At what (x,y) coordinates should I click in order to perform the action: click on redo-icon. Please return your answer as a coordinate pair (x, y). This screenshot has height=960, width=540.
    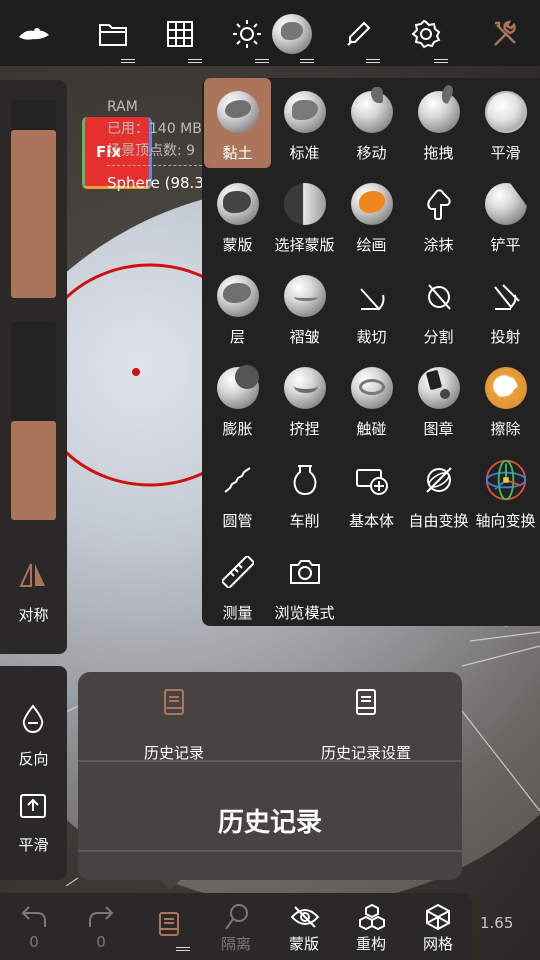
    Looking at the image, I should click on (101, 919).